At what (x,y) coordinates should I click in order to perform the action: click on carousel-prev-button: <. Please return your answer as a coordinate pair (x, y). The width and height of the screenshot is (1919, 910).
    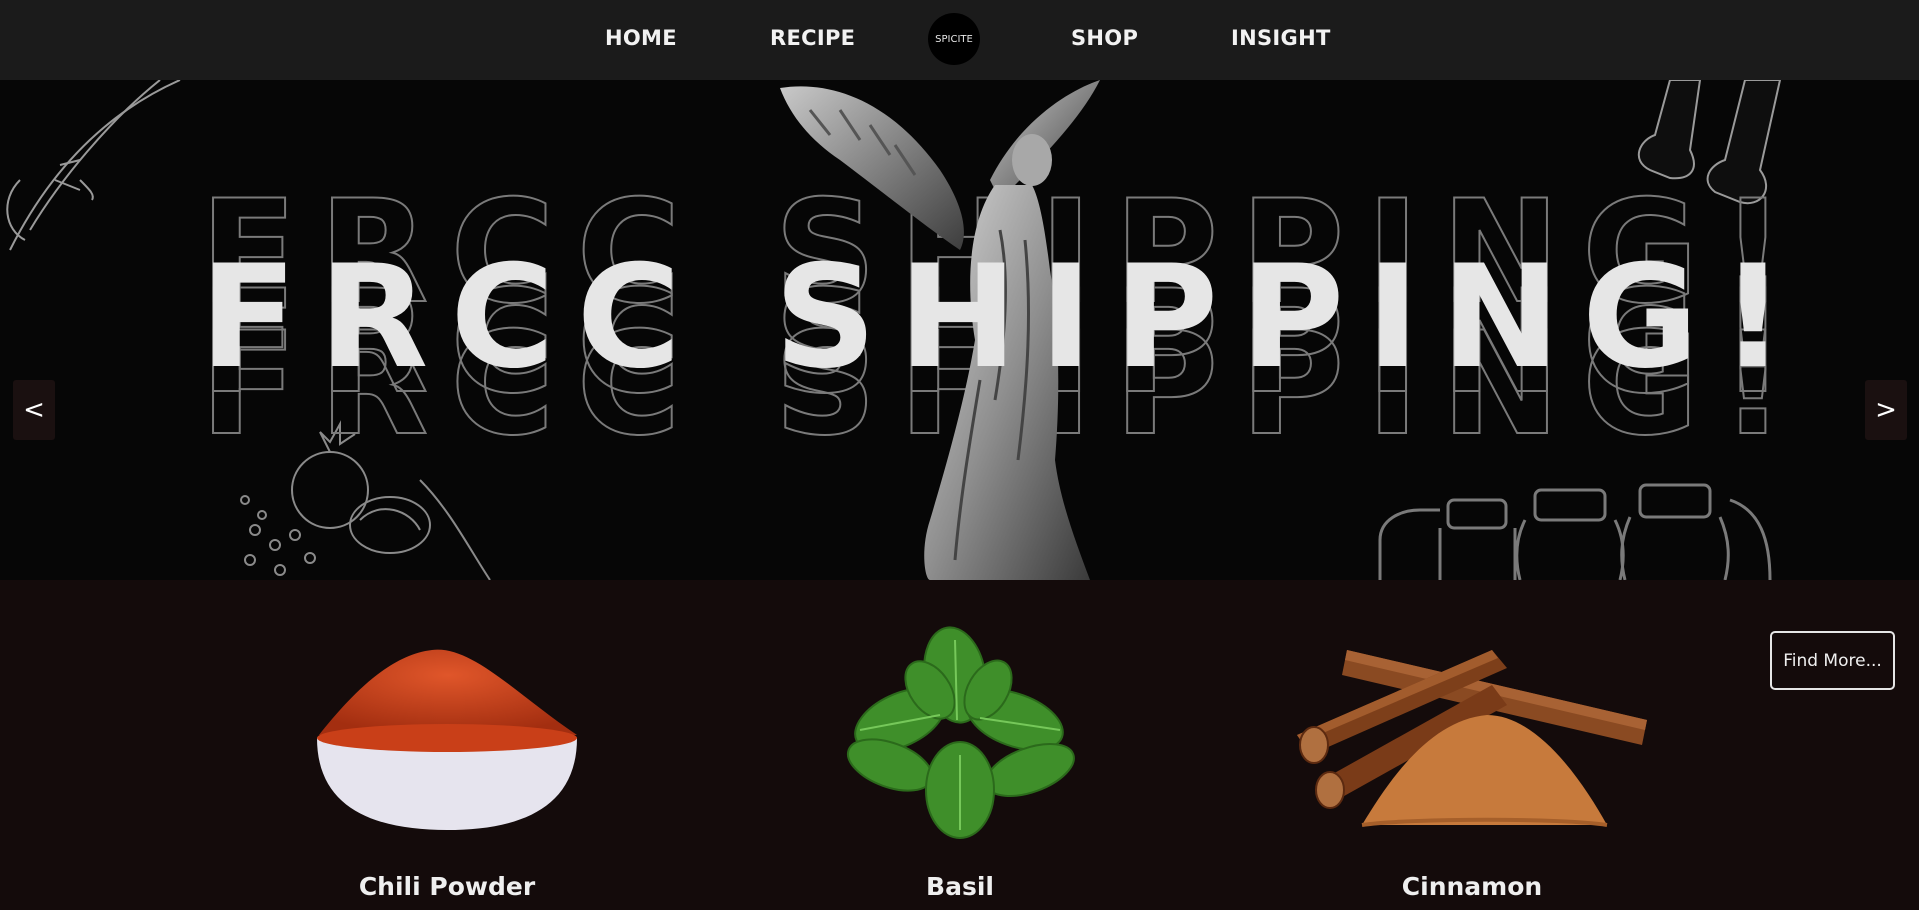
    Looking at the image, I should click on (34, 410).